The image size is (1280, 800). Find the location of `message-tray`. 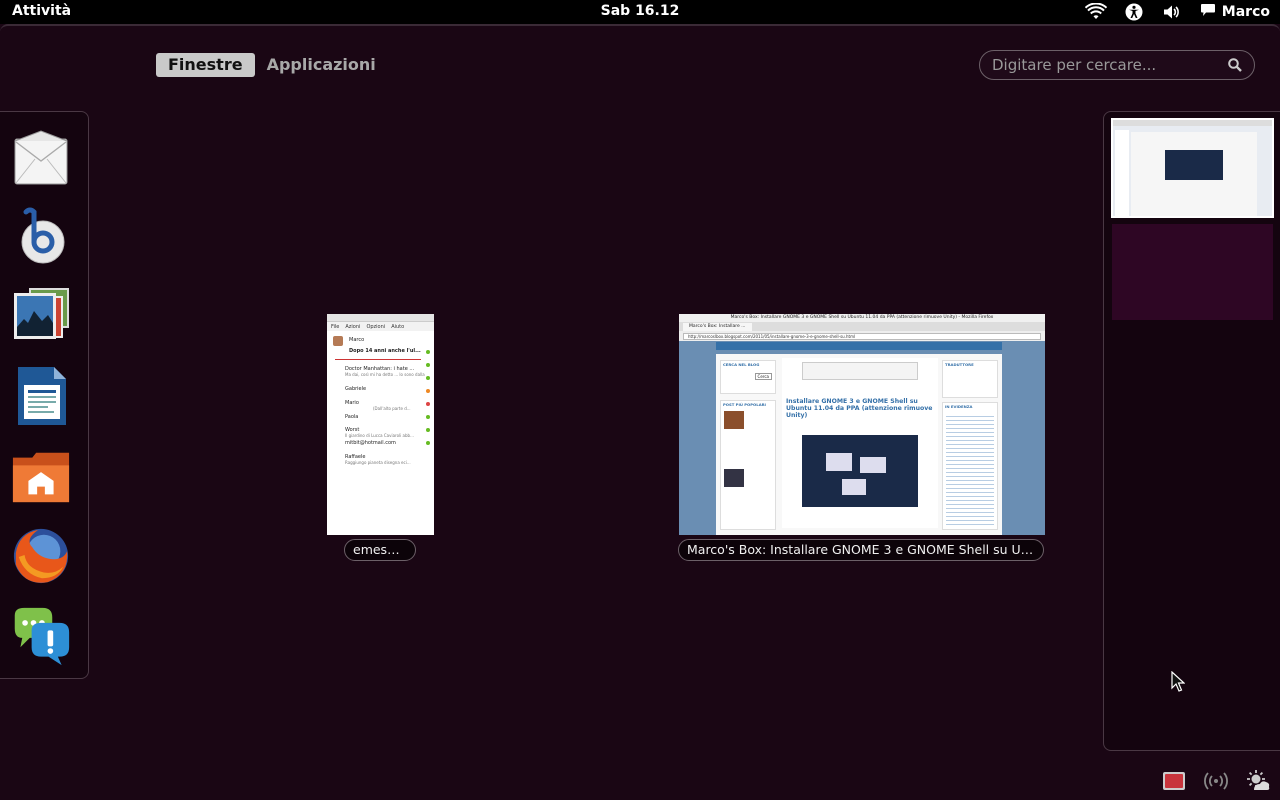

message-tray is located at coordinates (1216, 783).